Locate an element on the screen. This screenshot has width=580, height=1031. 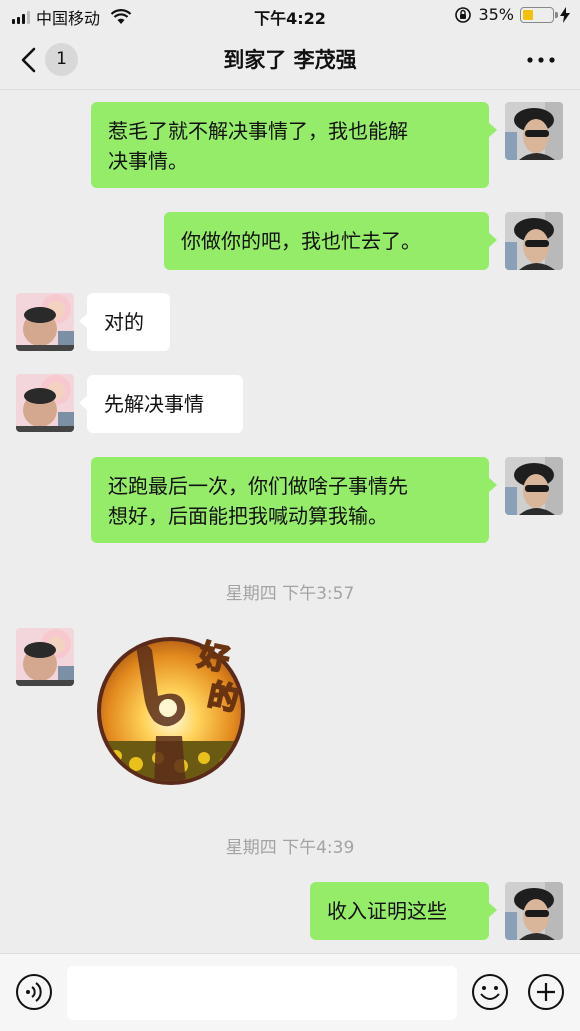
chat-title: 到家了 李茂强 is located at coordinates (290, 60).